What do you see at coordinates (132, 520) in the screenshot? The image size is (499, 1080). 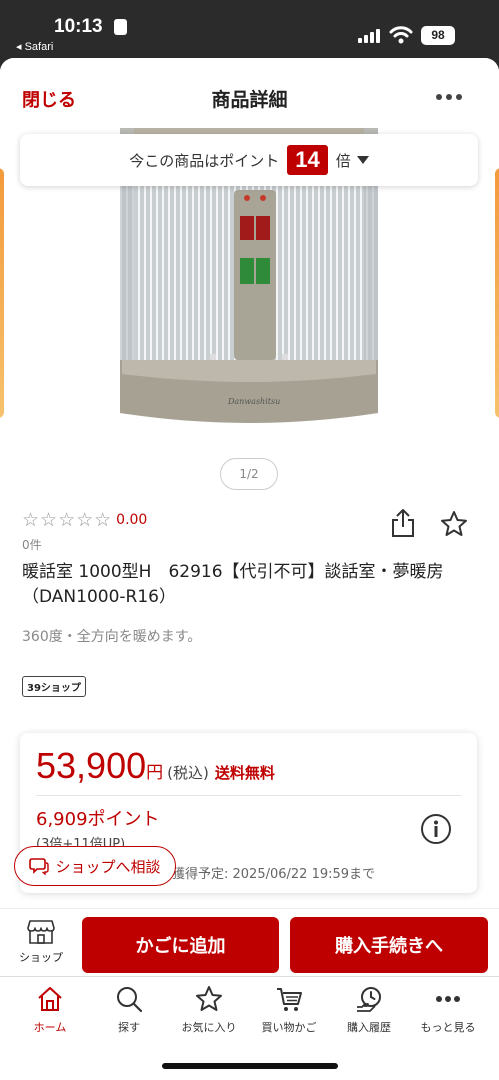 I see `rating-value: 0.00` at bounding box center [132, 520].